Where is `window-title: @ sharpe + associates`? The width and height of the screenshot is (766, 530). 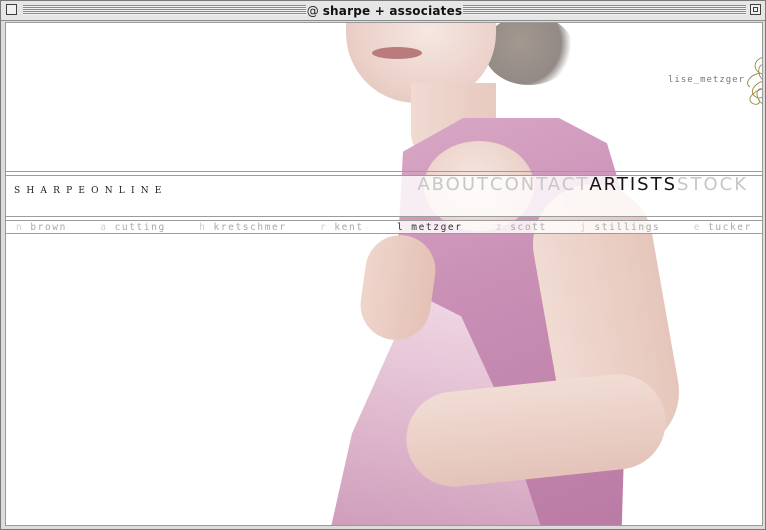
window-title: @ sharpe + associates is located at coordinates (384, 10).